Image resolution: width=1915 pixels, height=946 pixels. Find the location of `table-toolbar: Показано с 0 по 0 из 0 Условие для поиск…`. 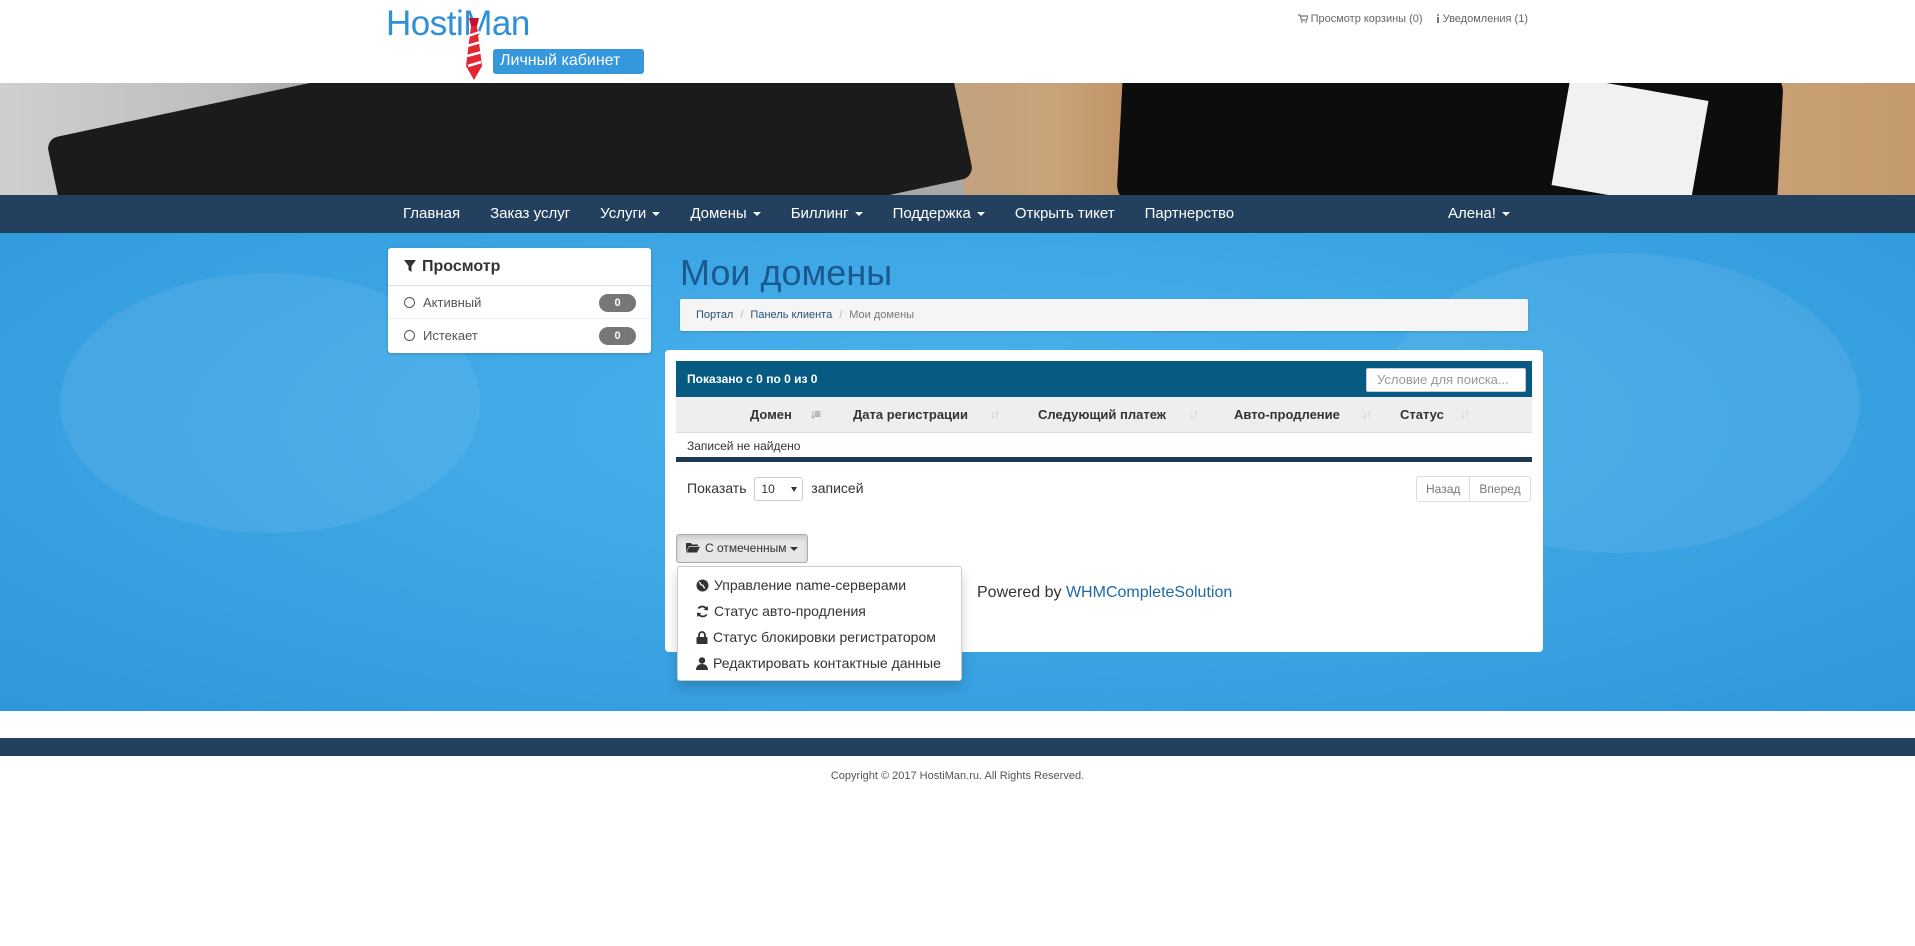

table-toolbar: Показано с 0 по 0 из 0 Условие для поиск… is located at coordinates (1104, 379).